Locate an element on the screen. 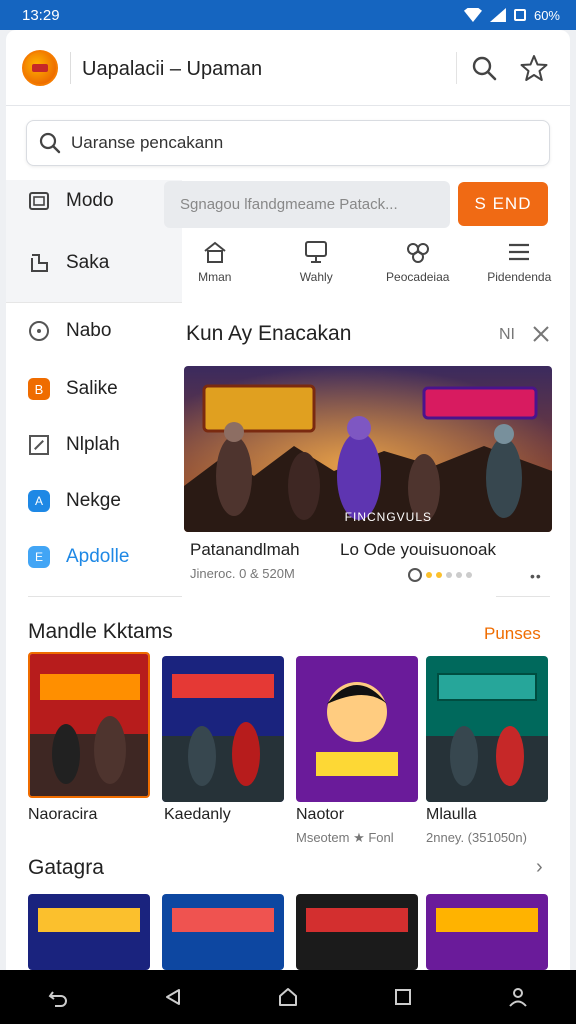  back-icon is located at coordinates (173, 997).